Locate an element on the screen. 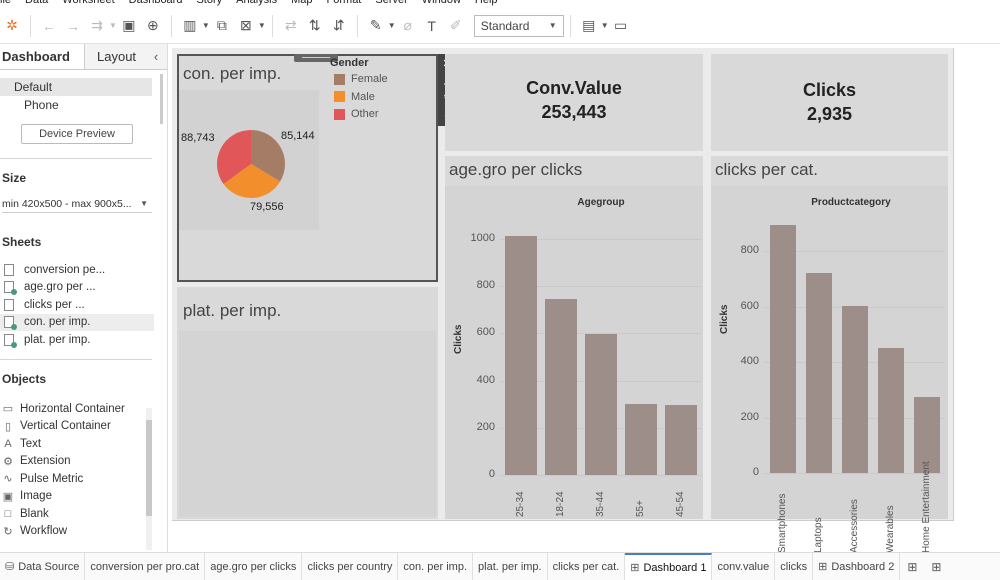 The height and width of the screenshot is (580, 1000). size-select: min 420x500 - max 900x5... ▼ is located at coordinates (77, 204).